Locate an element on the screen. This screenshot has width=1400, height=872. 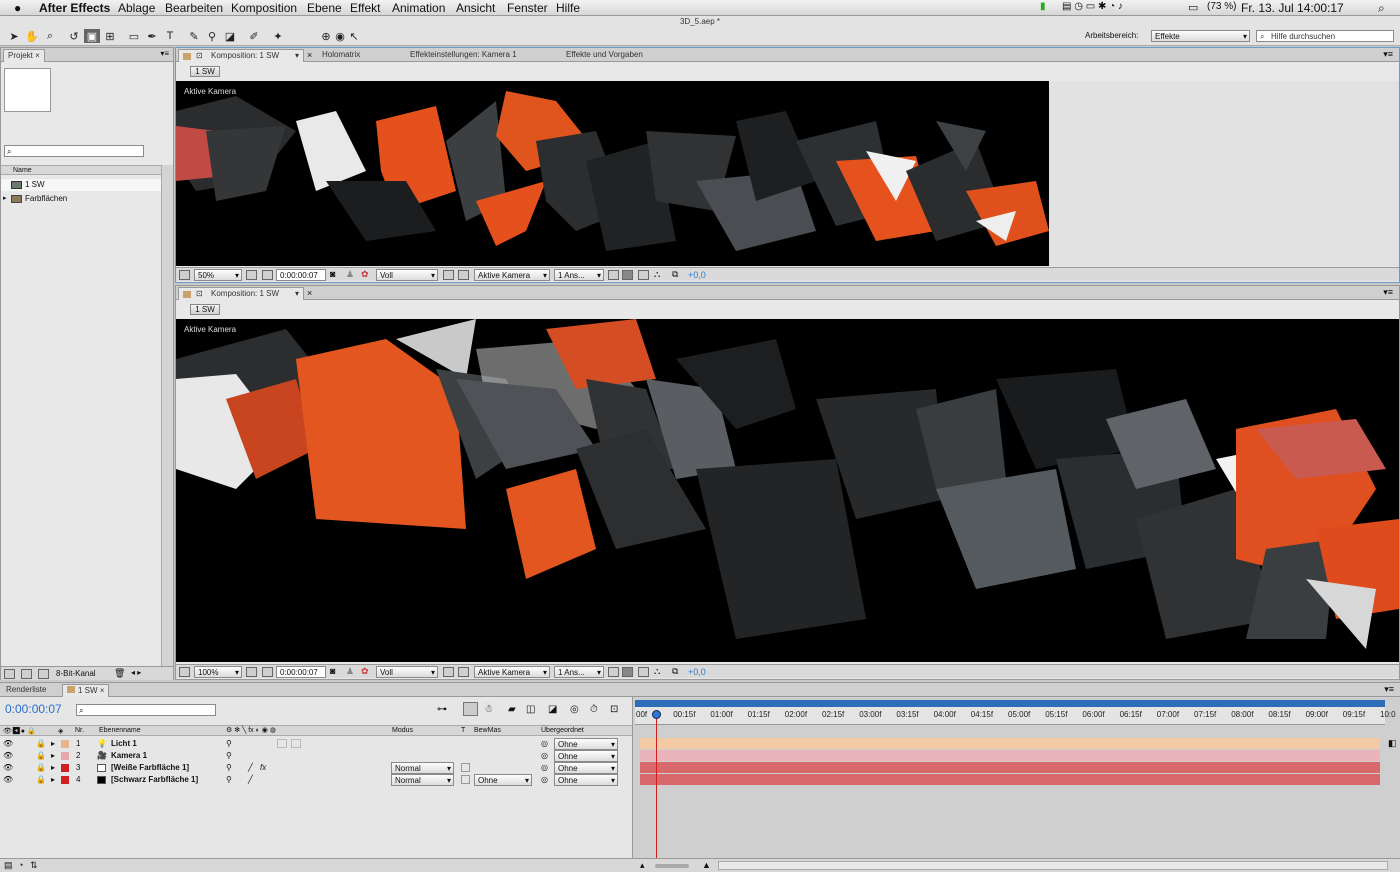
playhead-handle is located at coordinates (656, 714).